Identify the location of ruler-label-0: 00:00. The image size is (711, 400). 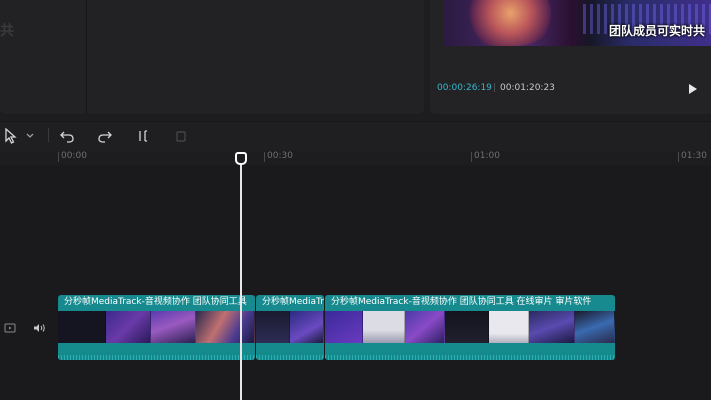
(74, 156).